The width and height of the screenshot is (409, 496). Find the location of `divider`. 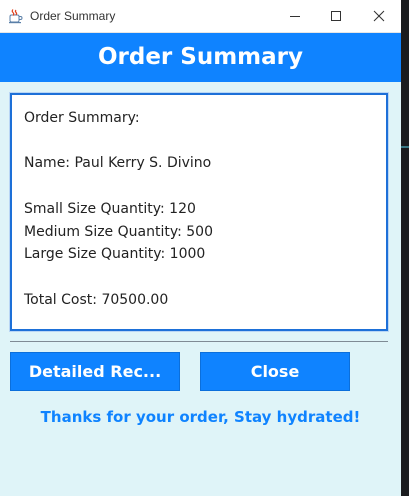

divider is located at coordinates (199, 341).